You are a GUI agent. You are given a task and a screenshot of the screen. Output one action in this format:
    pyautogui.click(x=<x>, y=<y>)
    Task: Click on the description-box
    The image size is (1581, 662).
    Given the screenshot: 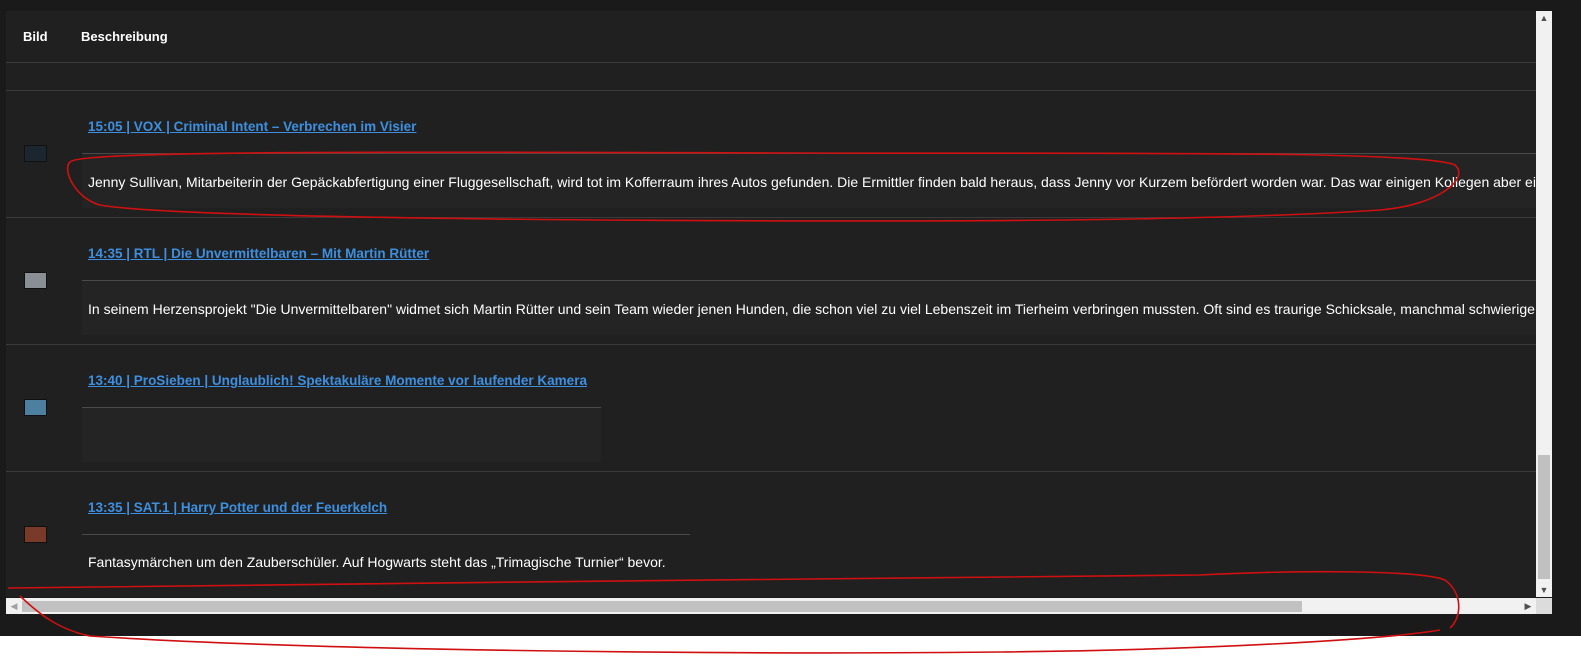 What is the action you would take?
    pyautogui.click(x=341, y=435)
    